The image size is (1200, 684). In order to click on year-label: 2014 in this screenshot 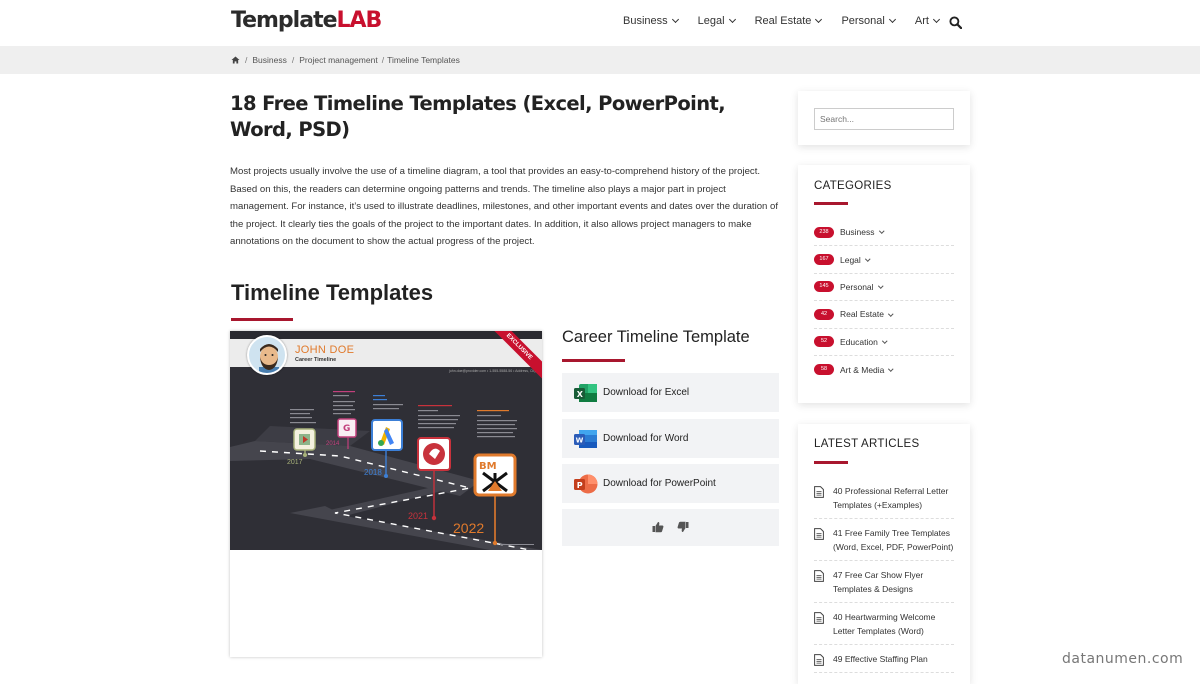, I will do `click(333, 444)`.